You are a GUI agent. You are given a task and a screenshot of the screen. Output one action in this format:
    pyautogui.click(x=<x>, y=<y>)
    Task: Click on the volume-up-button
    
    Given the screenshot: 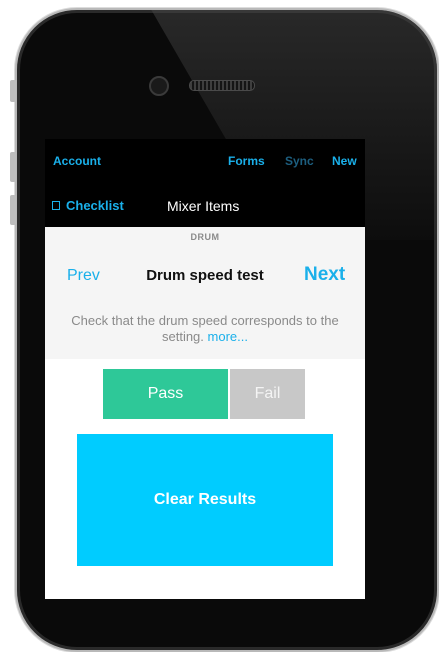 What is the action you would take?
    pyautogui.click(x=13, y=167)
    